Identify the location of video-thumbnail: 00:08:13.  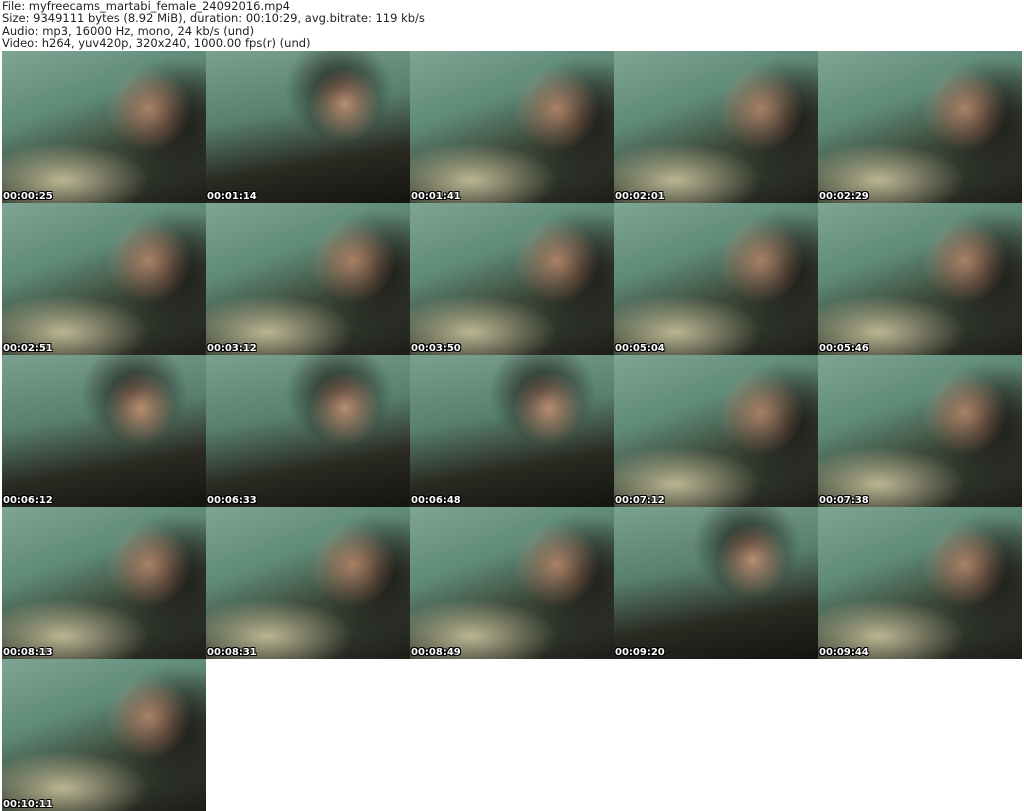
(104, 583).